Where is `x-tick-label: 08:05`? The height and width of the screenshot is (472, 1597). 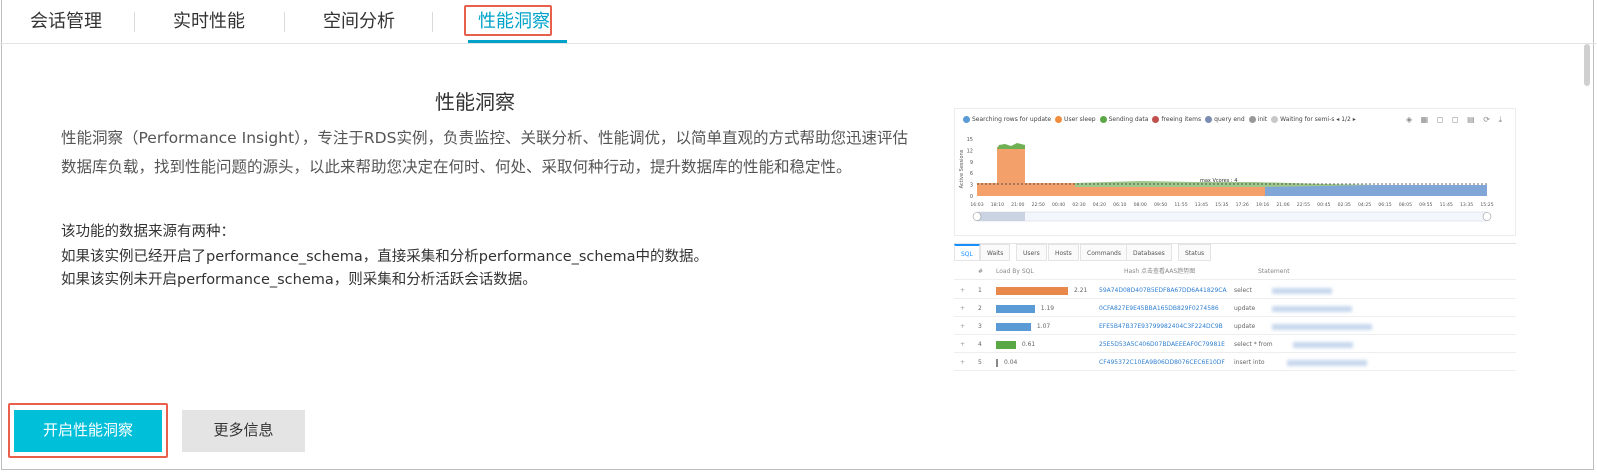
x-tick-label: 08:05 is located at coordinates (1405, 205).